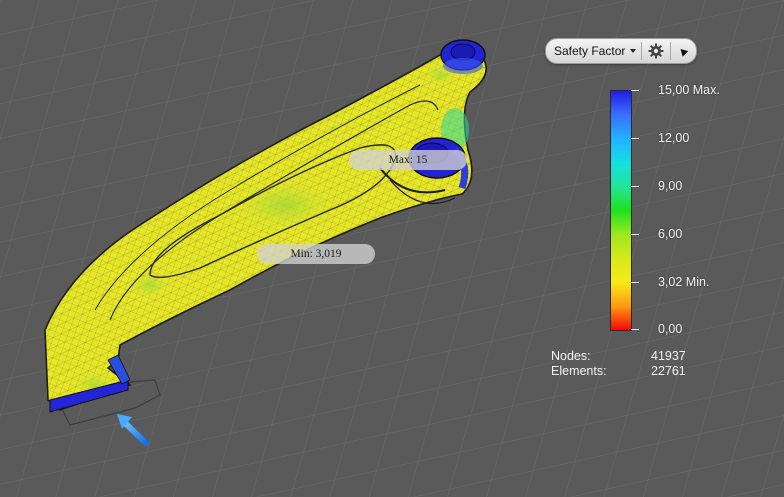 Image resolution: width=784 pixels, height=497 pixels. I want to click on mesh-stats: Nodes: 41937 Elements: 22761, so click(618, 364).